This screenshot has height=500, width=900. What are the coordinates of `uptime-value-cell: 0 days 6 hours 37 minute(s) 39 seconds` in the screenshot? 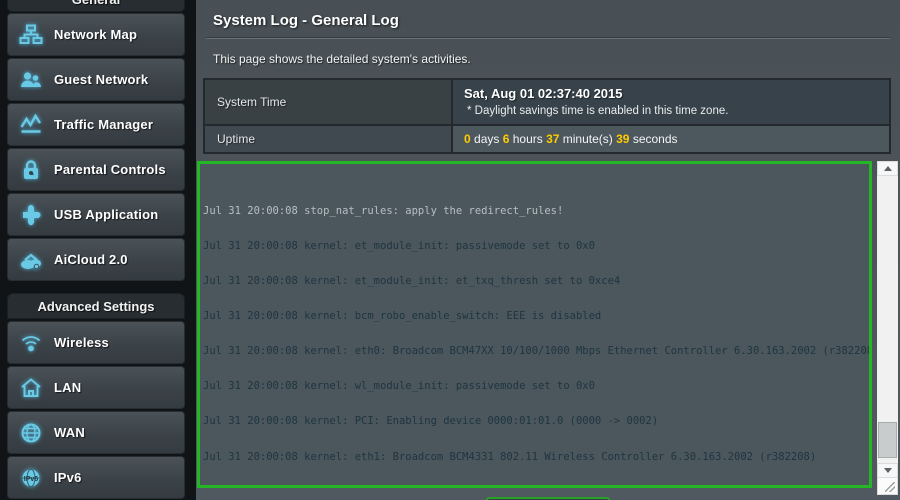 It's located at (671, 139).